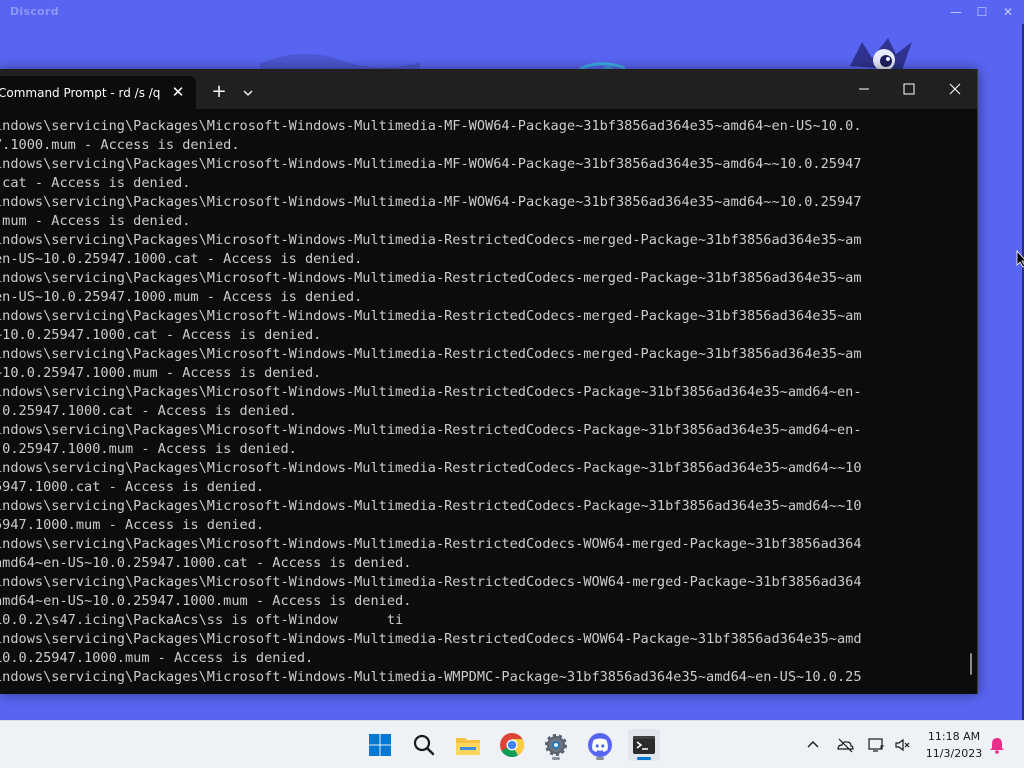 The height and width of the screenshot is (768, 1024). Describe the element at coordinates (909, 89) in the screenshot. I see `terminal-maximize-button` at that location.